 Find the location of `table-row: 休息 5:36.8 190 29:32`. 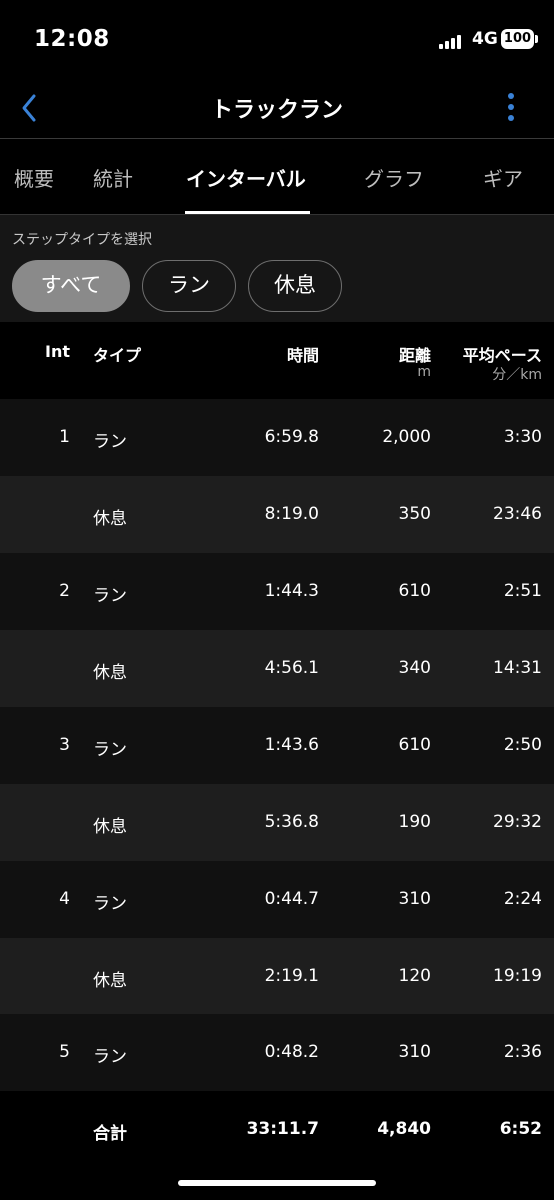

table-row: 休息 5:36.8 190 29:32 is located at coordinates (277, 822).